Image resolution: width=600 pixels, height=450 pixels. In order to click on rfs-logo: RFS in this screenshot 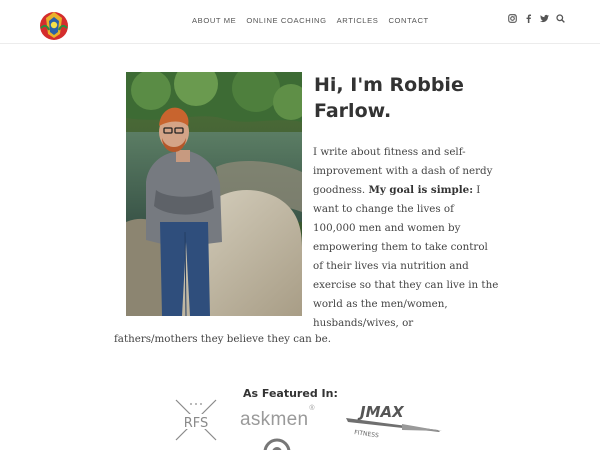, I will do `click(196, 420)`.